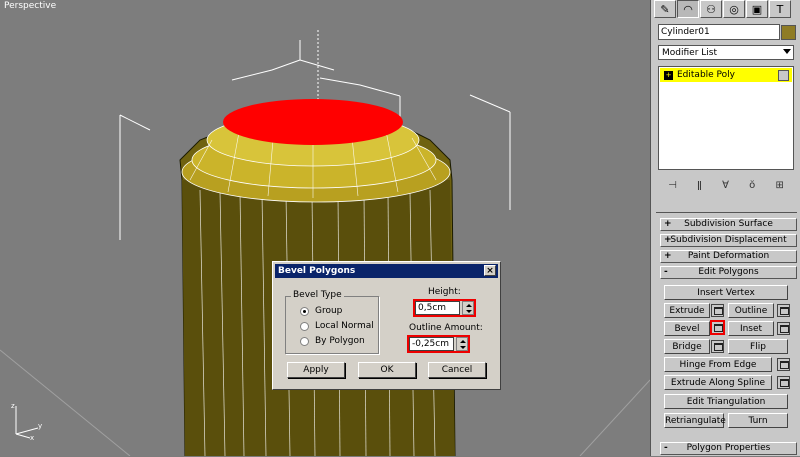  What do you see at coordinates (321, 311) in the screenshot?
I see `radio-group: Group` at bounding box center [321, 311].